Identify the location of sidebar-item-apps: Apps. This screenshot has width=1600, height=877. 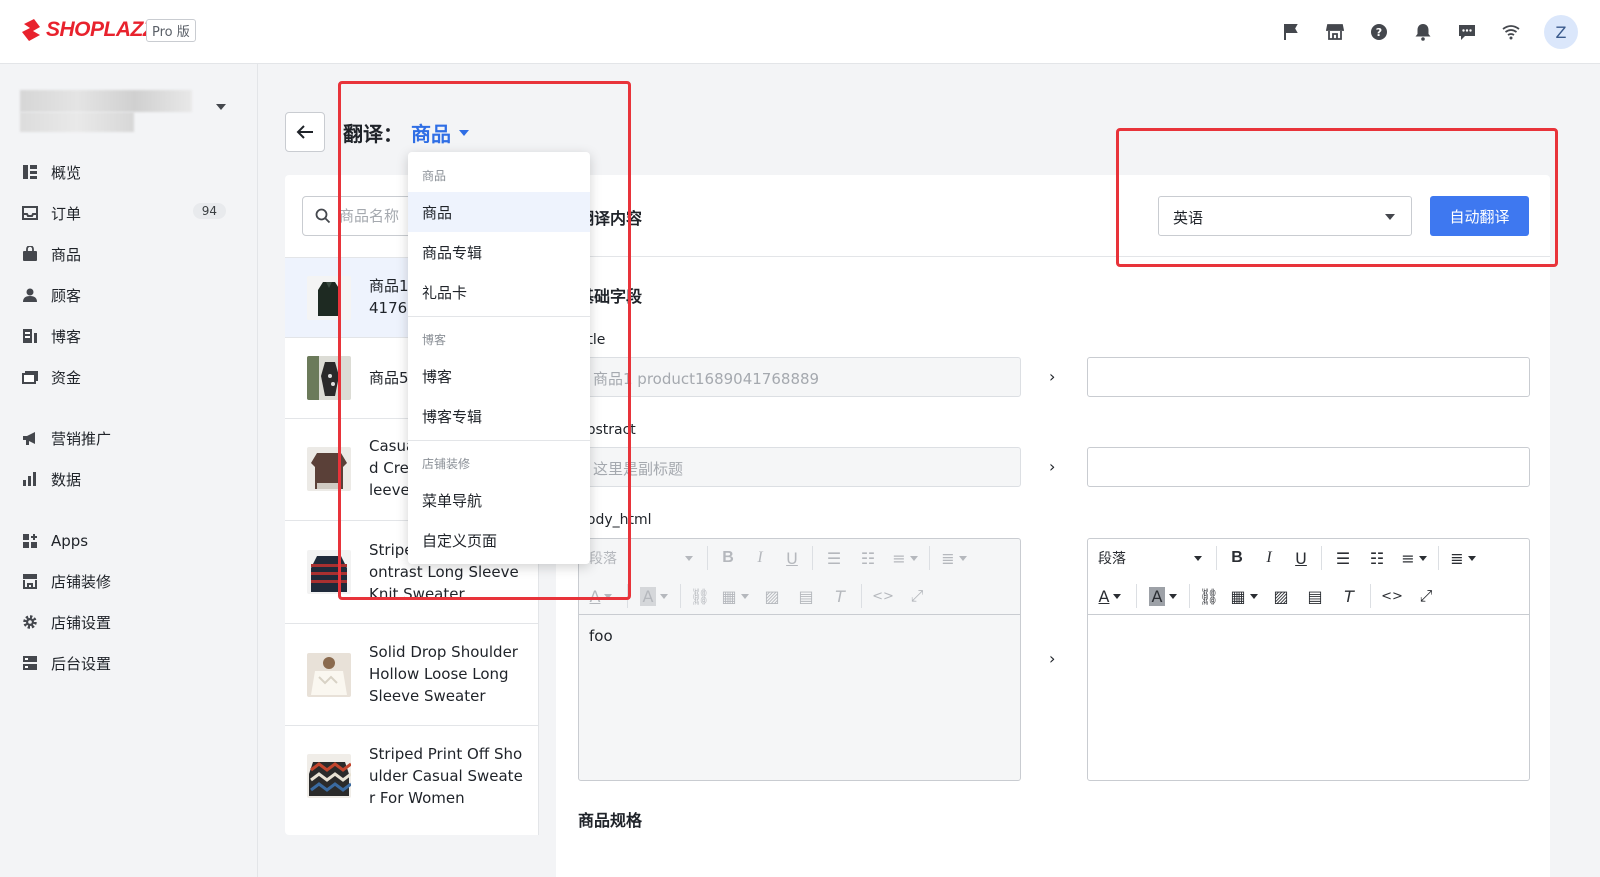
(127, 541).